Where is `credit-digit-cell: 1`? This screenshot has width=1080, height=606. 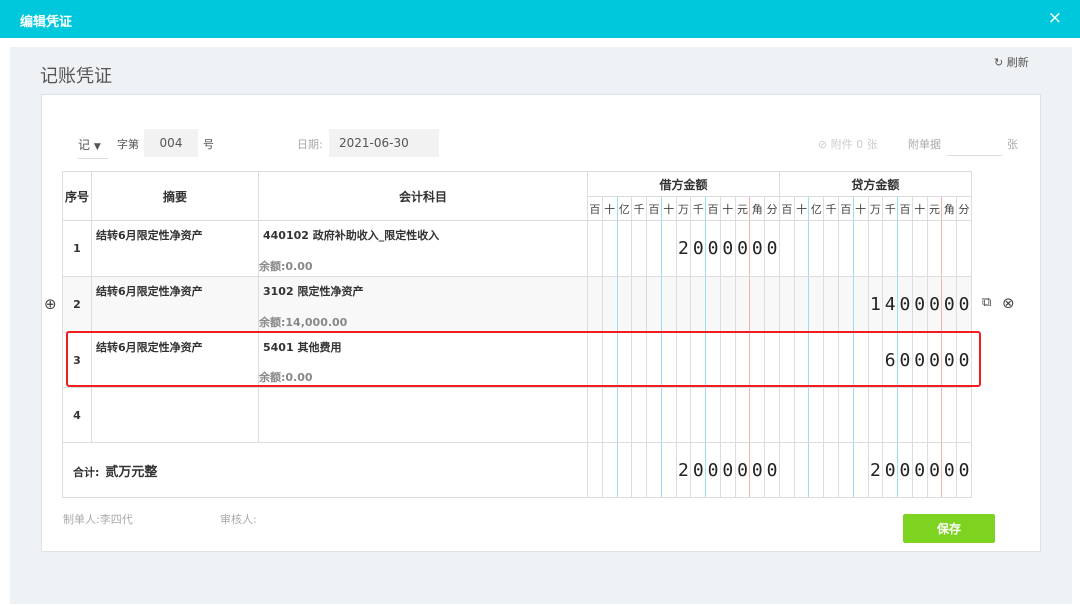
credit-digit-cell: 1 is located at coordinates (875, 304).